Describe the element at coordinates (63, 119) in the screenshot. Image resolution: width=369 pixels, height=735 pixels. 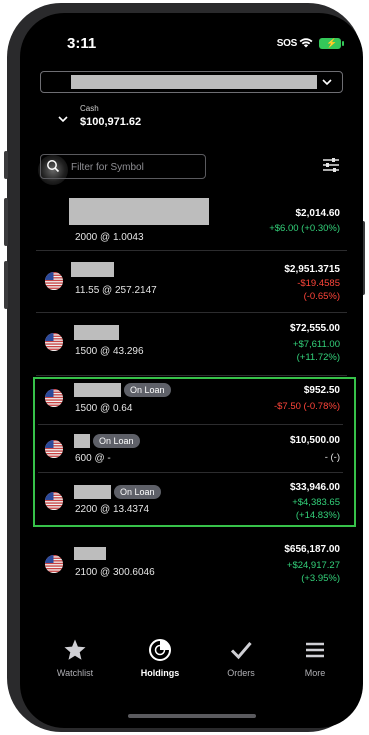
I see `cash-chevron-down-icon` at that location.